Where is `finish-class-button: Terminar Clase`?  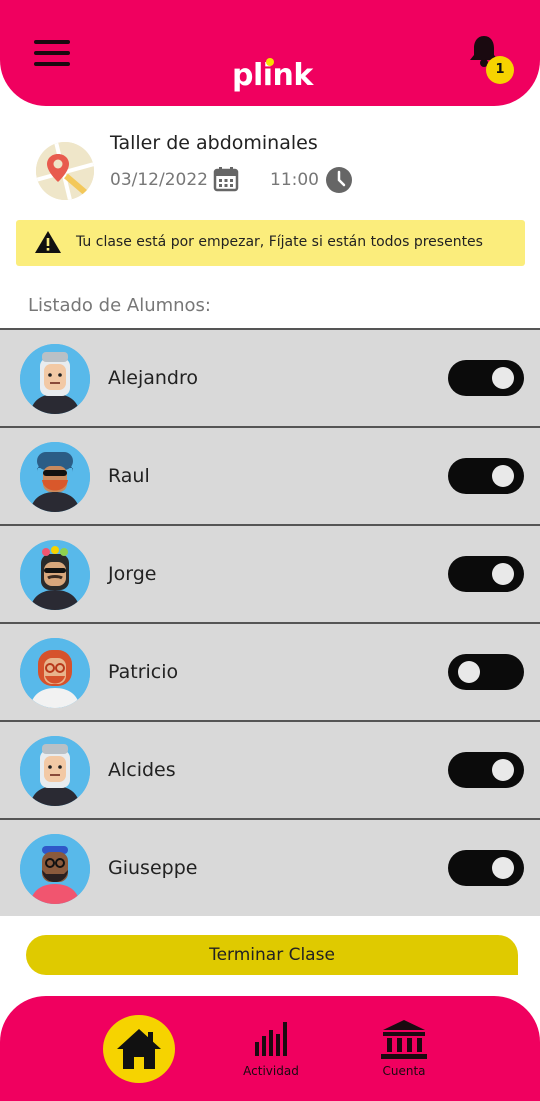 finish-class-button: Terminar Clase is located at coordinates (272, 955).